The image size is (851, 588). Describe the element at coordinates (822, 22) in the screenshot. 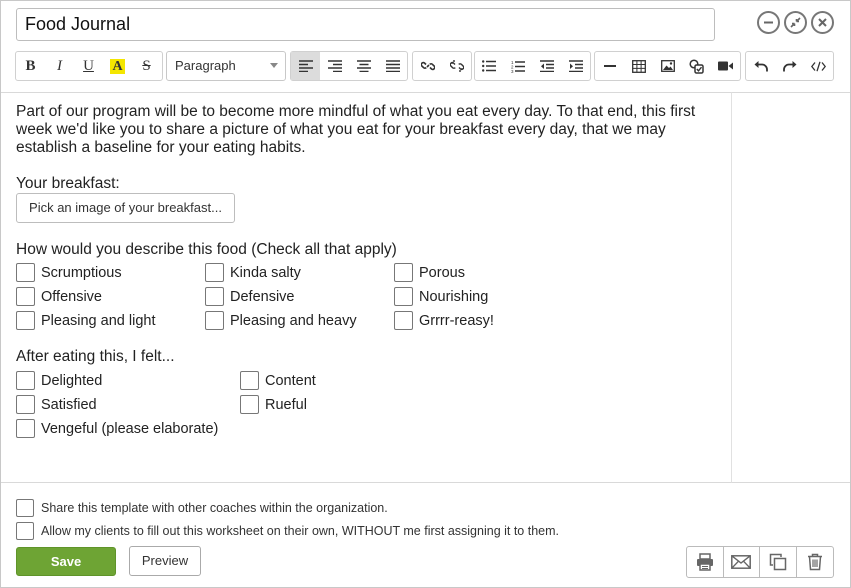

I see `close-icon` at that location.